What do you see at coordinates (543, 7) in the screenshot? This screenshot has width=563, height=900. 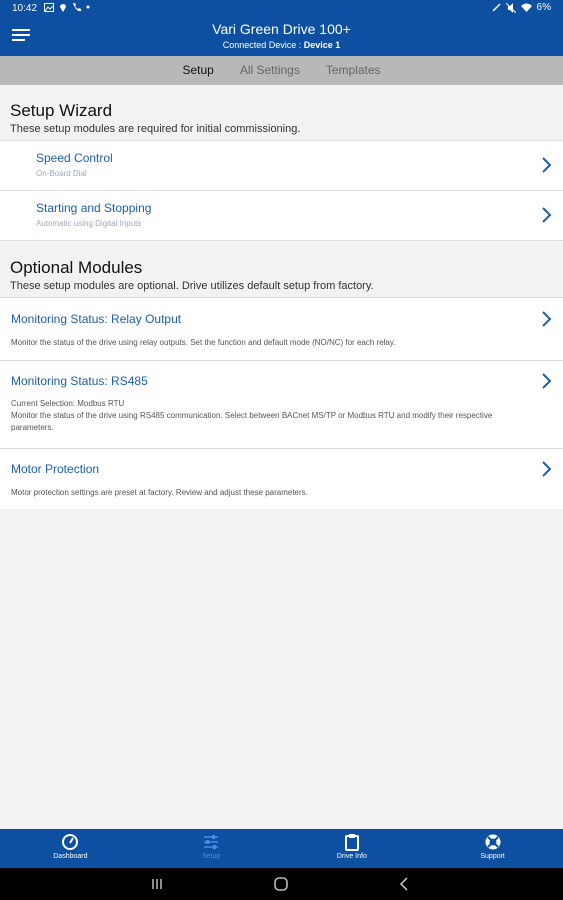 I see `battery-text: 6%` at bounding box center [543, 7].